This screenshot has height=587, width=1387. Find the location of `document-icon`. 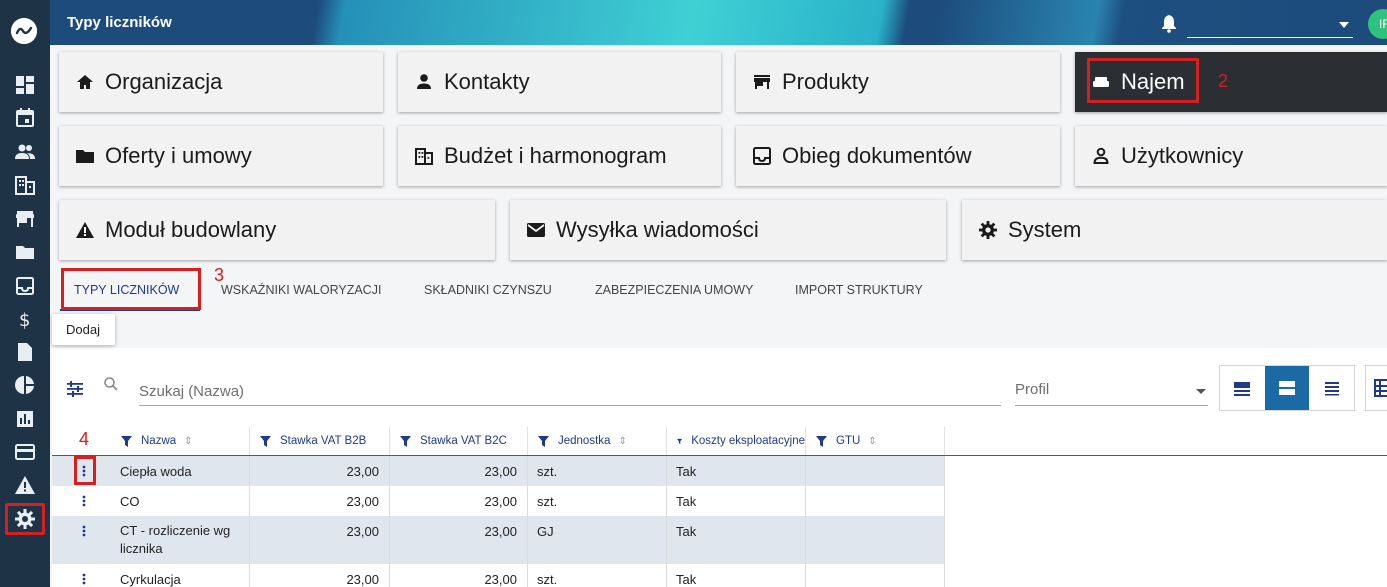

document-icon is located at coordinates (25, 352).